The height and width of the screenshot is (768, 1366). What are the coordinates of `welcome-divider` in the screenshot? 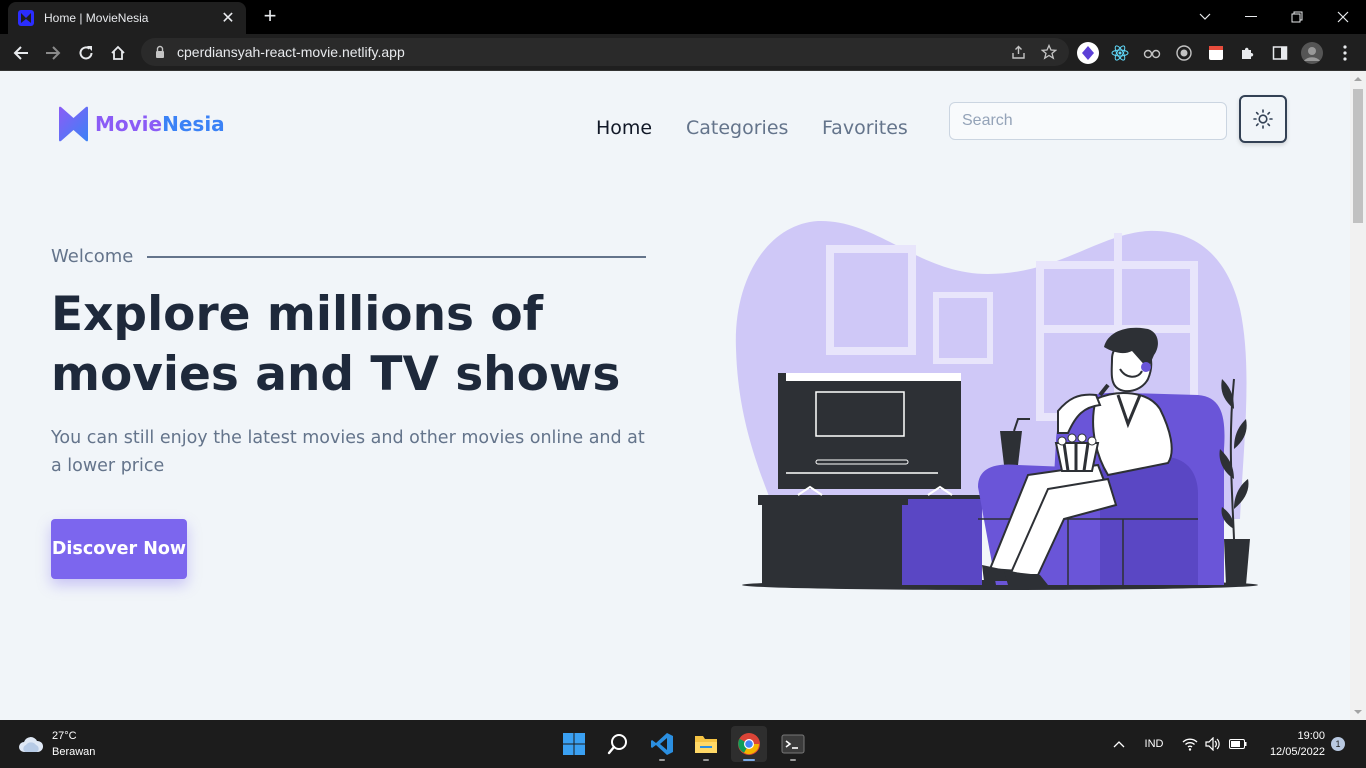 It's located at (396, 257).